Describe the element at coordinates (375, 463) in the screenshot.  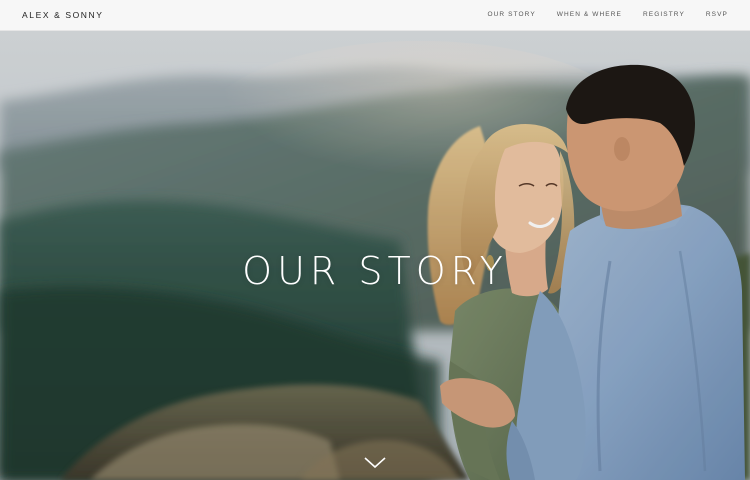
I see `chevron-down-icon` at that location.